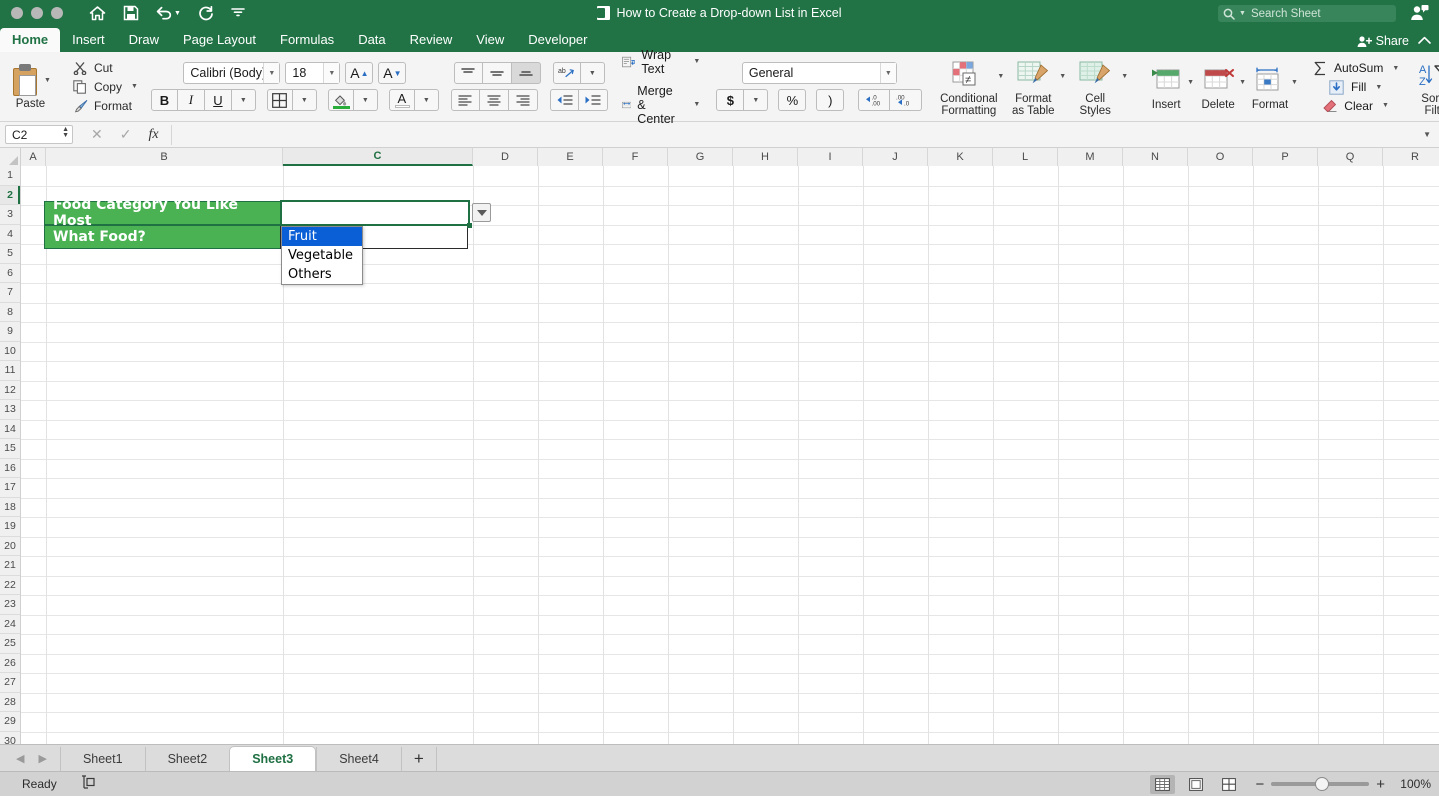  I want to click on tab-draw: Draw, so click(144, 40).